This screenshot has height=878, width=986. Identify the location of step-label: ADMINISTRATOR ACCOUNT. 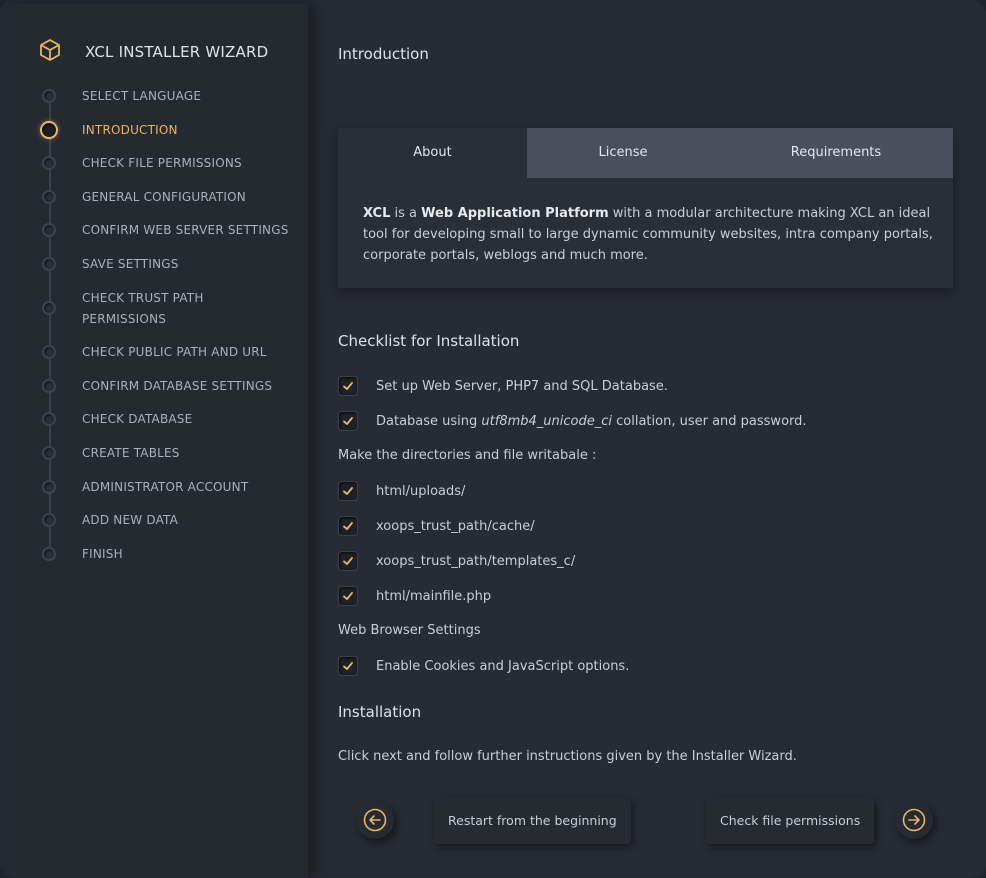
(165, 487).